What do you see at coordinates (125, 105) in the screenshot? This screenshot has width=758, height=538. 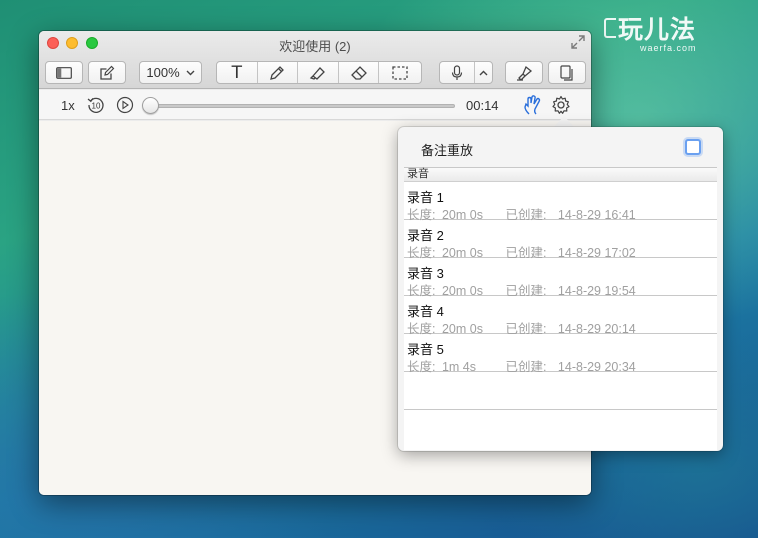 I see `play-icon` at bounding box center [125, 105].